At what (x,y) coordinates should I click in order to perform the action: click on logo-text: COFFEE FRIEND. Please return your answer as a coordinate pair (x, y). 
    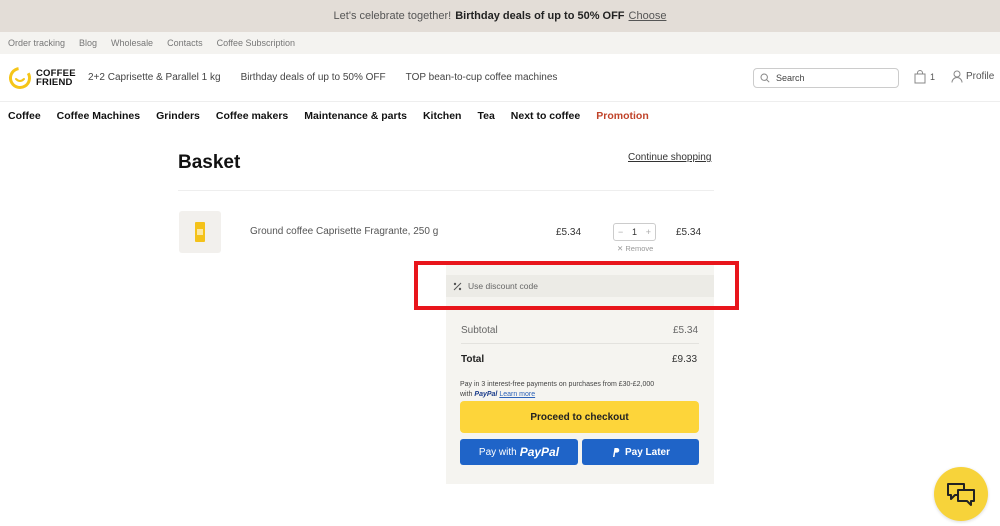
    Looking at the image, I should click on (56, 78).